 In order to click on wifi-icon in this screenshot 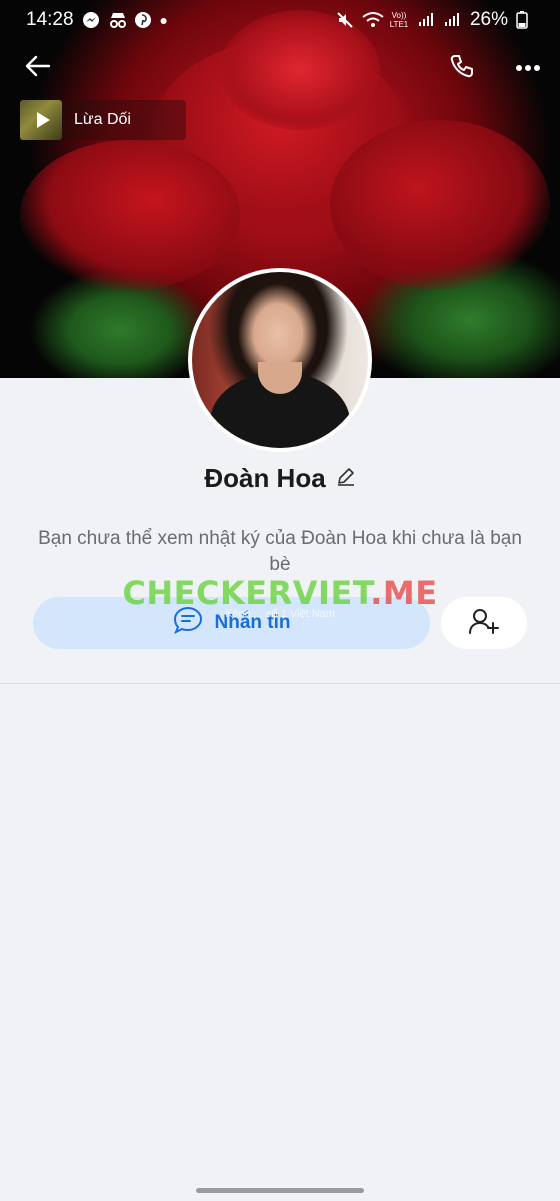, I will do `click(373, 20)`.